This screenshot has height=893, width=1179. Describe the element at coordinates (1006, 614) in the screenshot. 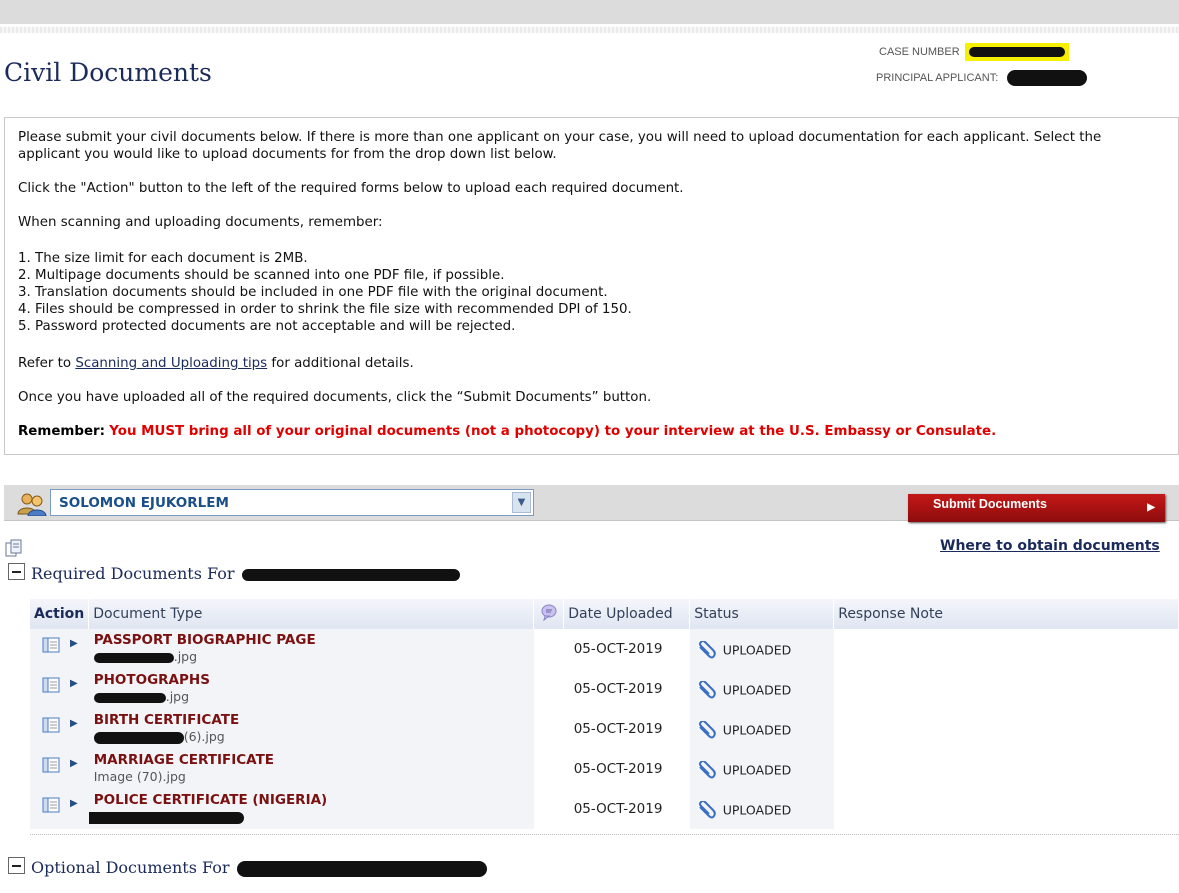

I see `col-response-note: Response Note` at that location.